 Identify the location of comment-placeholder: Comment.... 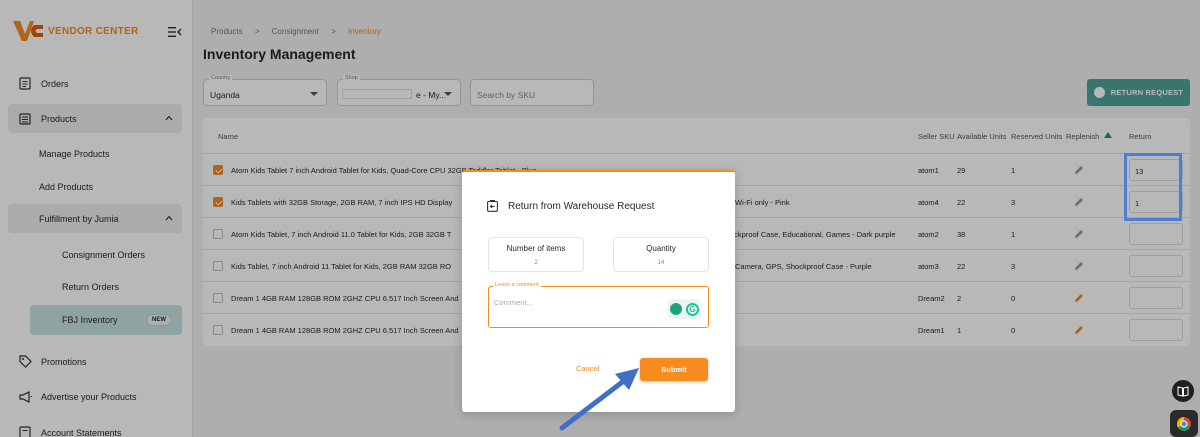
(513, 302).